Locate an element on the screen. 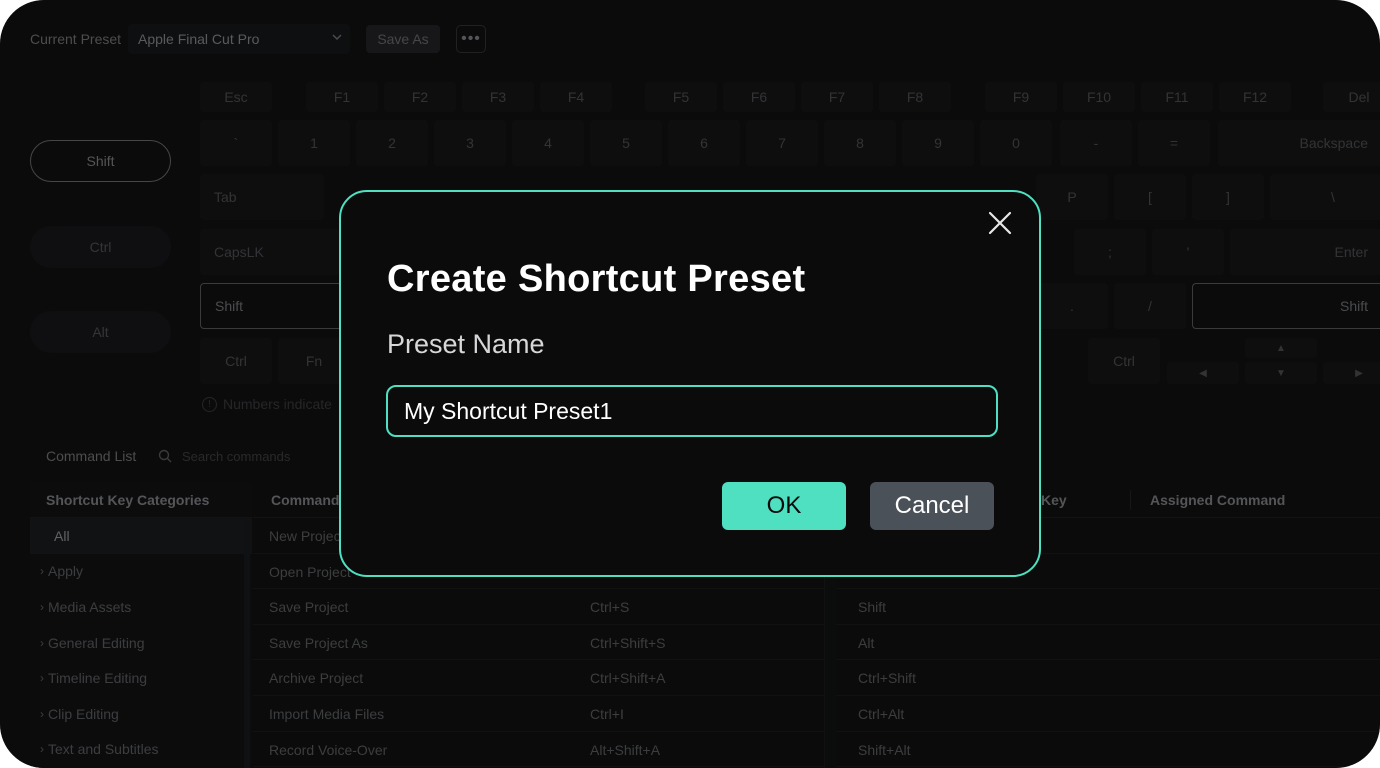 The width and height of the screenshot is (1380, 768). preset-name-input is located at coordinates (692, 411).